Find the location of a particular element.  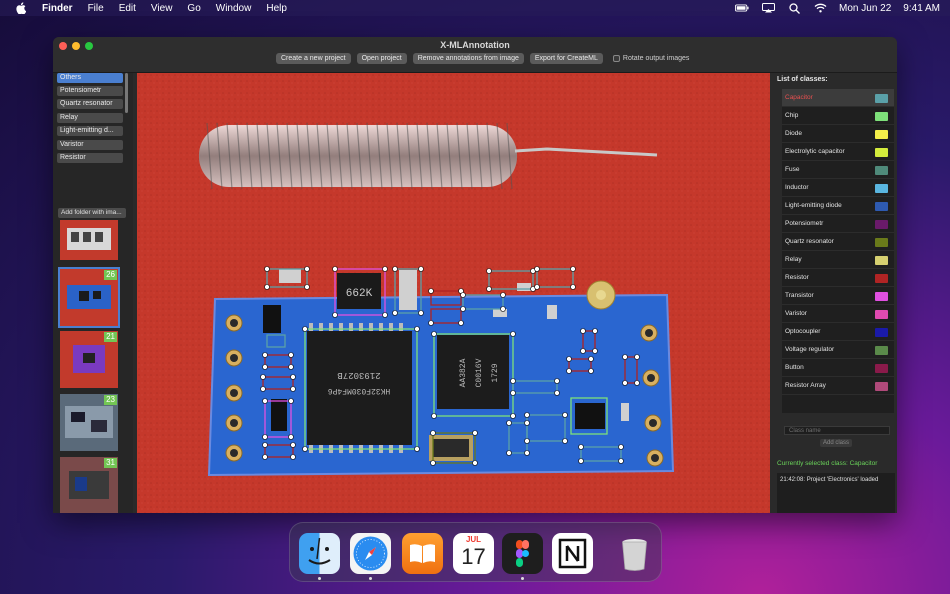

mcu-chip-code: 2193027B is located at coordinates (359, 375).